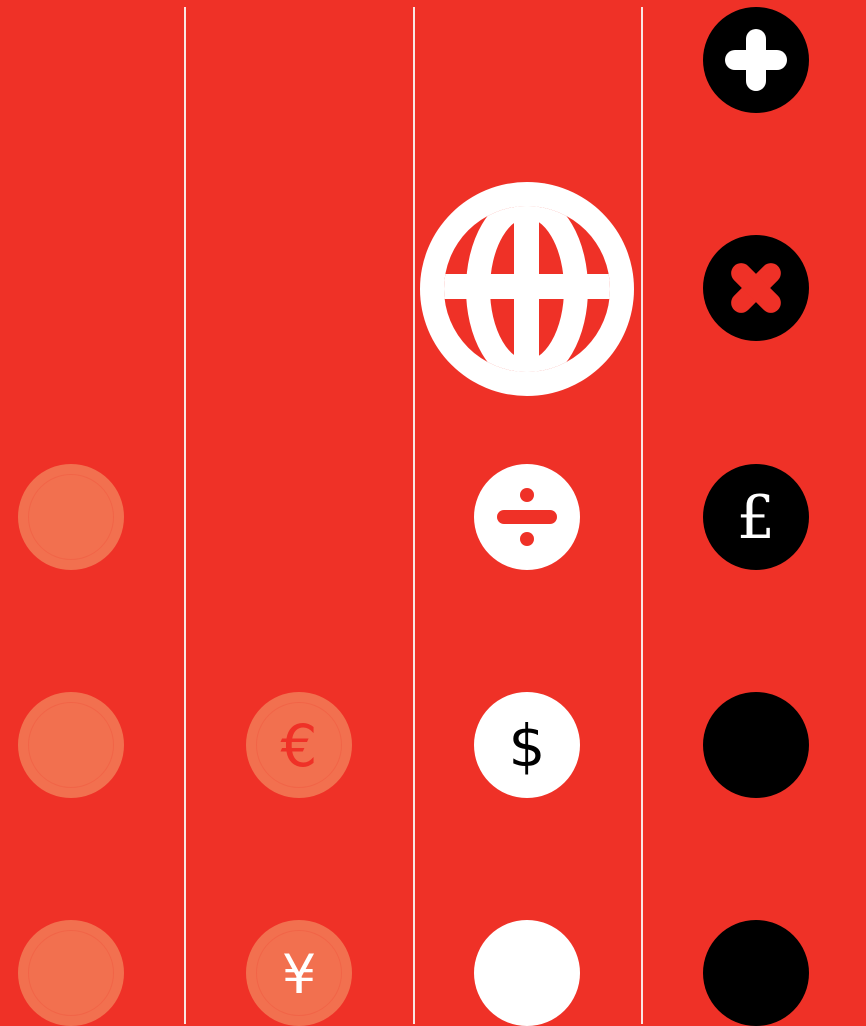 The height and width of the screenshot is (1026, 866). I want to click on close-glyph, so click(756, 288).